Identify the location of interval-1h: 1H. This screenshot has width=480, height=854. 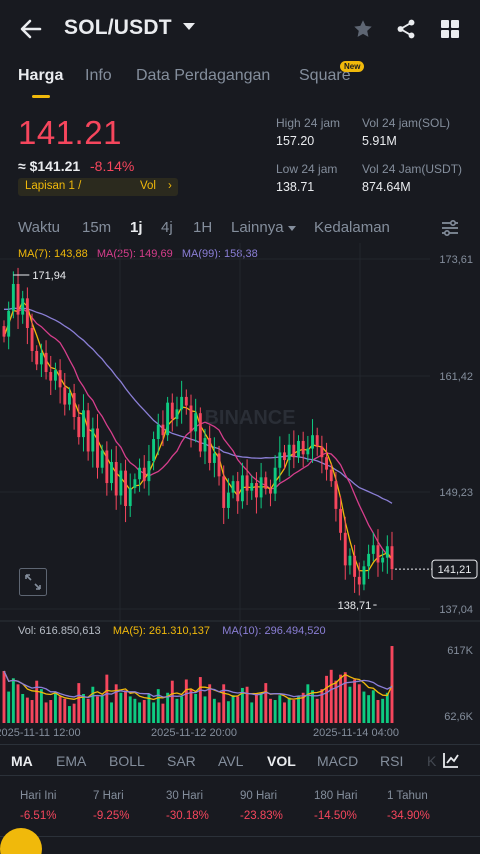
(202, 227).